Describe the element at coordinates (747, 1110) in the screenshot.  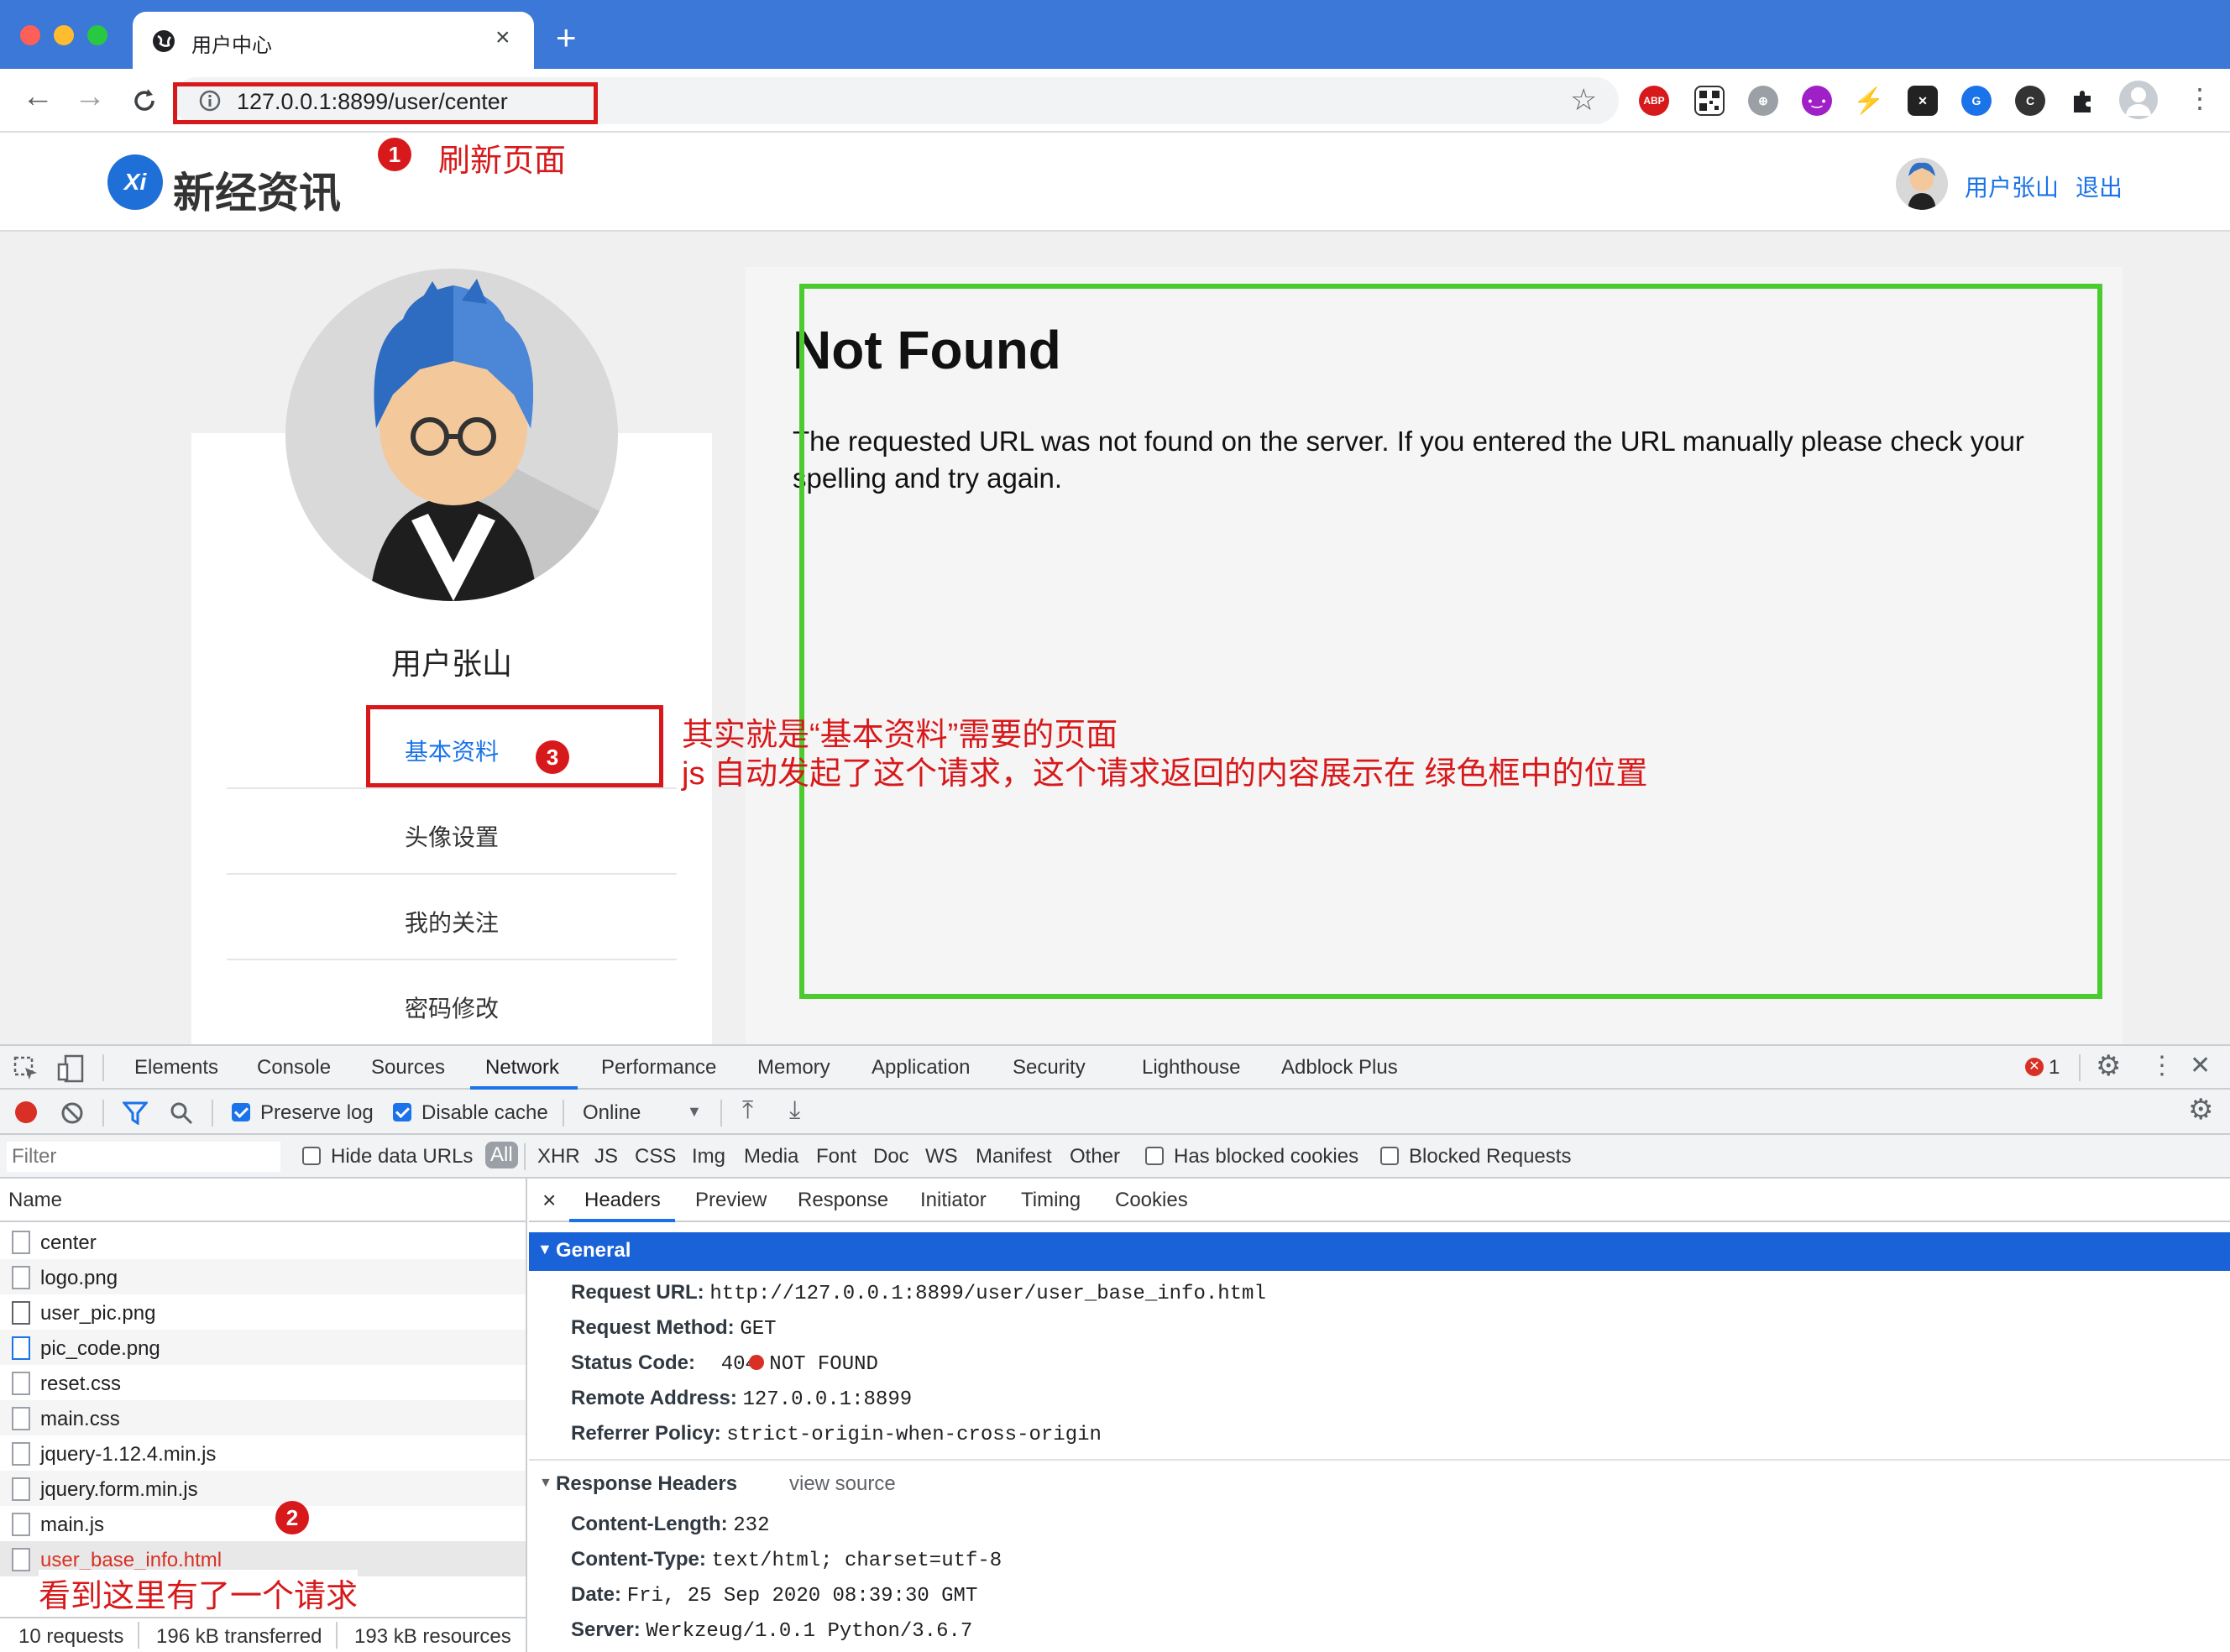
I see `import-har-icon: ⤒` at that location.